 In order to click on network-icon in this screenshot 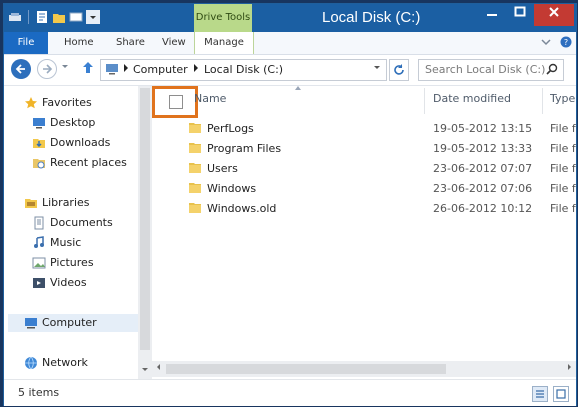, I will do `click(31, 363)`.